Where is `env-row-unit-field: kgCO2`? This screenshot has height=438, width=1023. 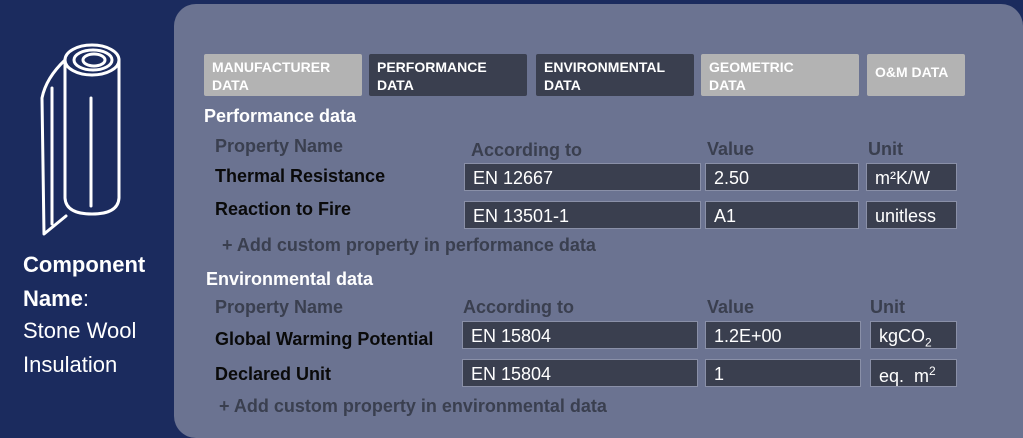 env-row-unit-field: kgCO2 is located at coordinates (913, 335).